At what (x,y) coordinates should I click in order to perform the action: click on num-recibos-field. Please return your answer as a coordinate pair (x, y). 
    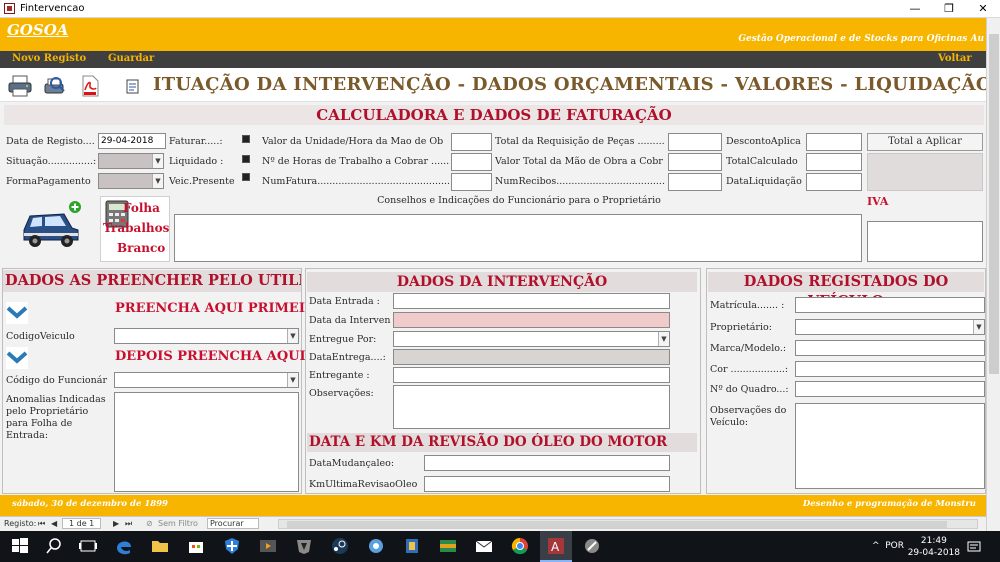
    Looking at the image, I should click on (695, 182).